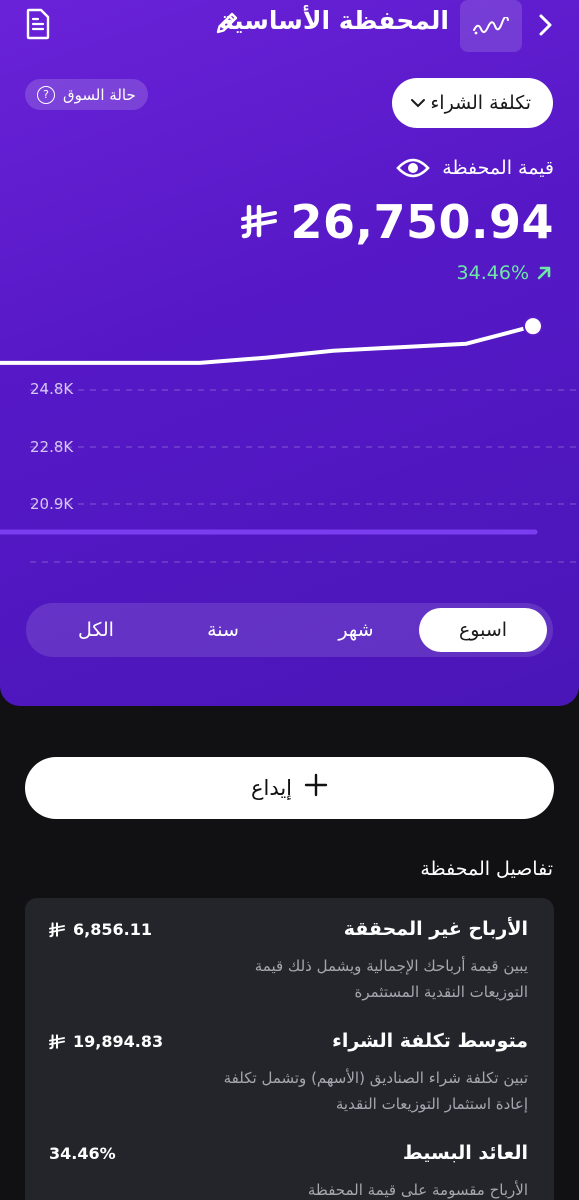 This screenshot has width=579, height=1200. What do you see at coordinates (118, 1041) in the screenshot?
I see `detail-value-number: 19,894.83` at bounding box center [118, 1041].